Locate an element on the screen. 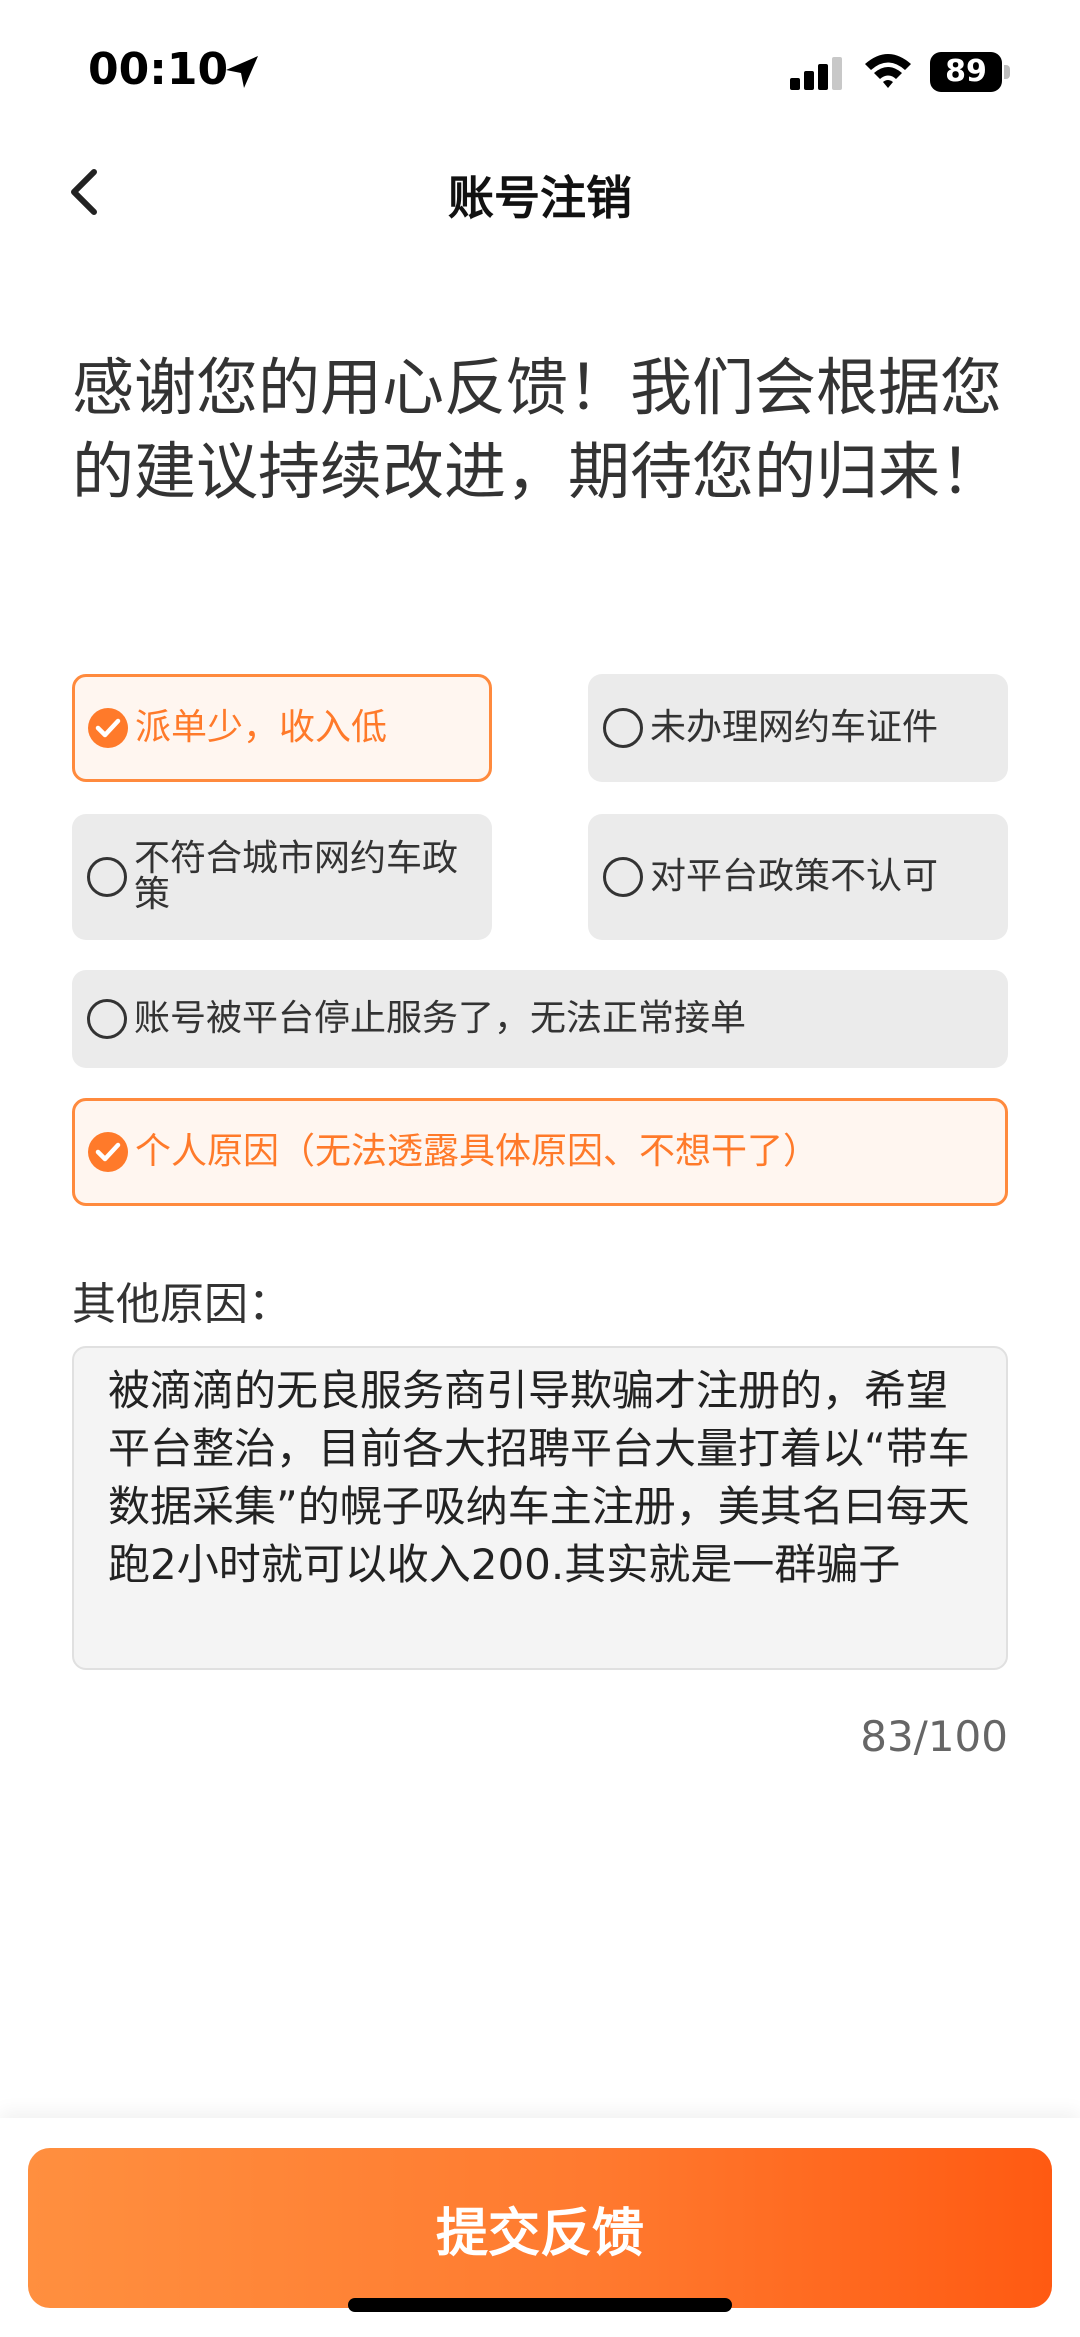 This screenshot has height=2337, width=1080. signal-icon is located at coordinates (816, 73).